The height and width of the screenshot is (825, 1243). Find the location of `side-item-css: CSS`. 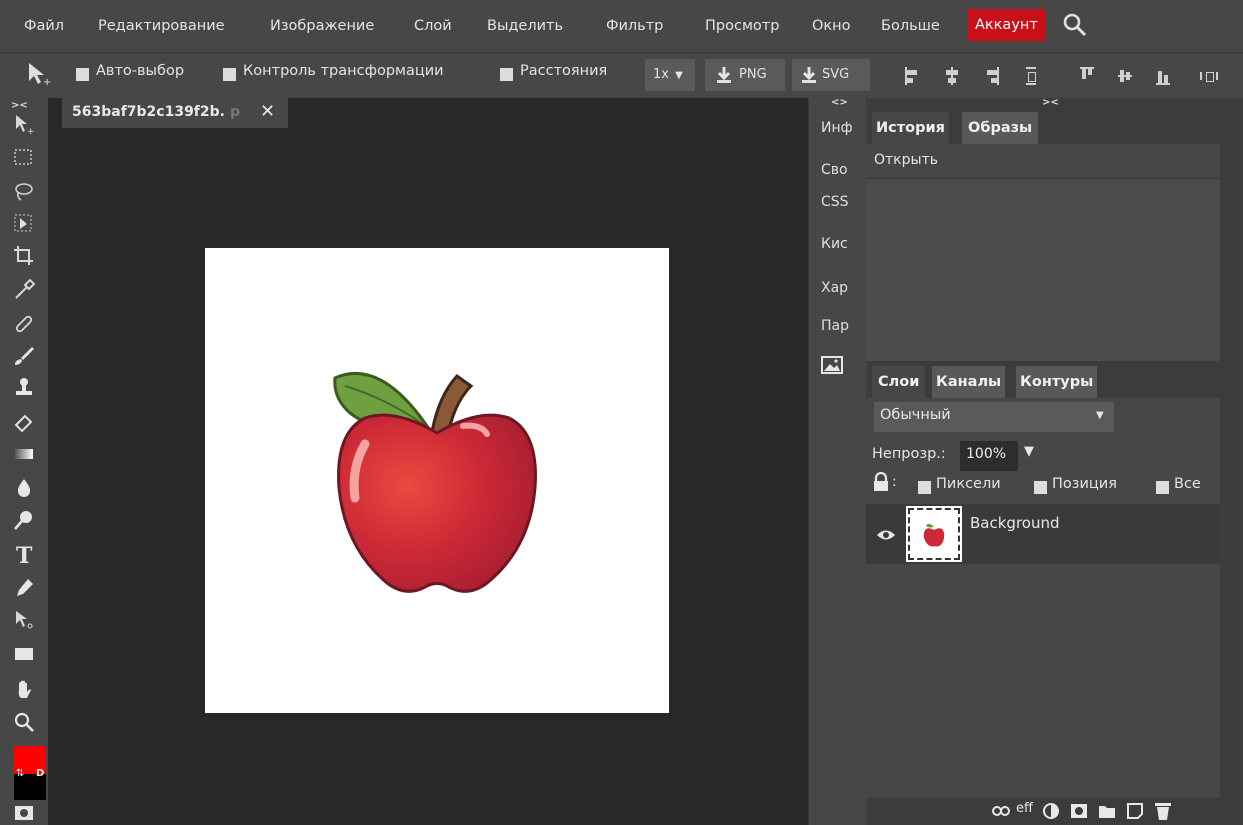

side-item-css: CSS is located at coordinates (835, 202).